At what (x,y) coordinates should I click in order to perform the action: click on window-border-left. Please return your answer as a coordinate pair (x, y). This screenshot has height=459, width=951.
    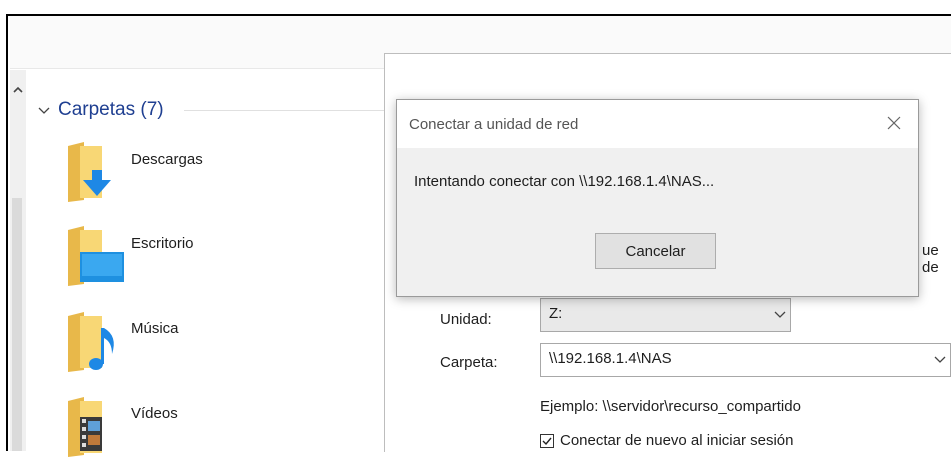
    Looking at the image, I should click on (4, 232).